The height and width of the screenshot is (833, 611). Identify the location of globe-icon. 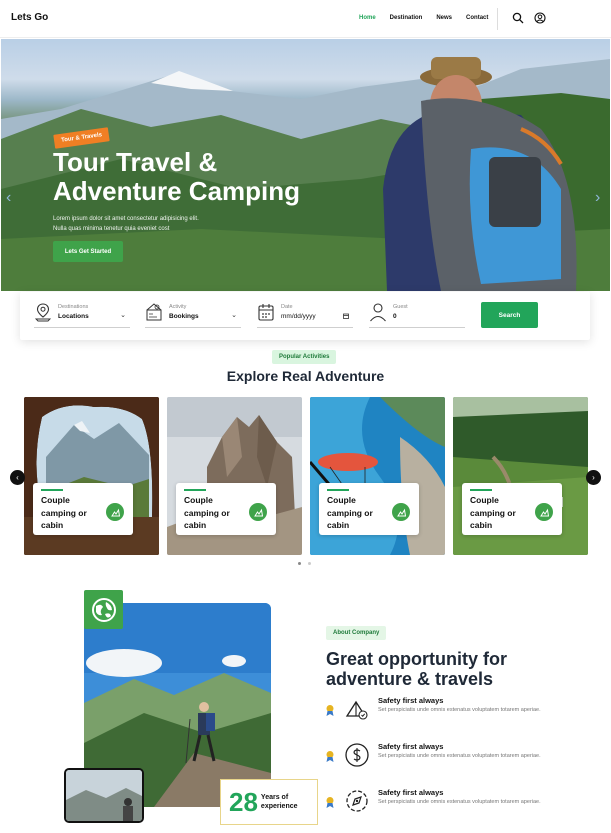
(103, 609).